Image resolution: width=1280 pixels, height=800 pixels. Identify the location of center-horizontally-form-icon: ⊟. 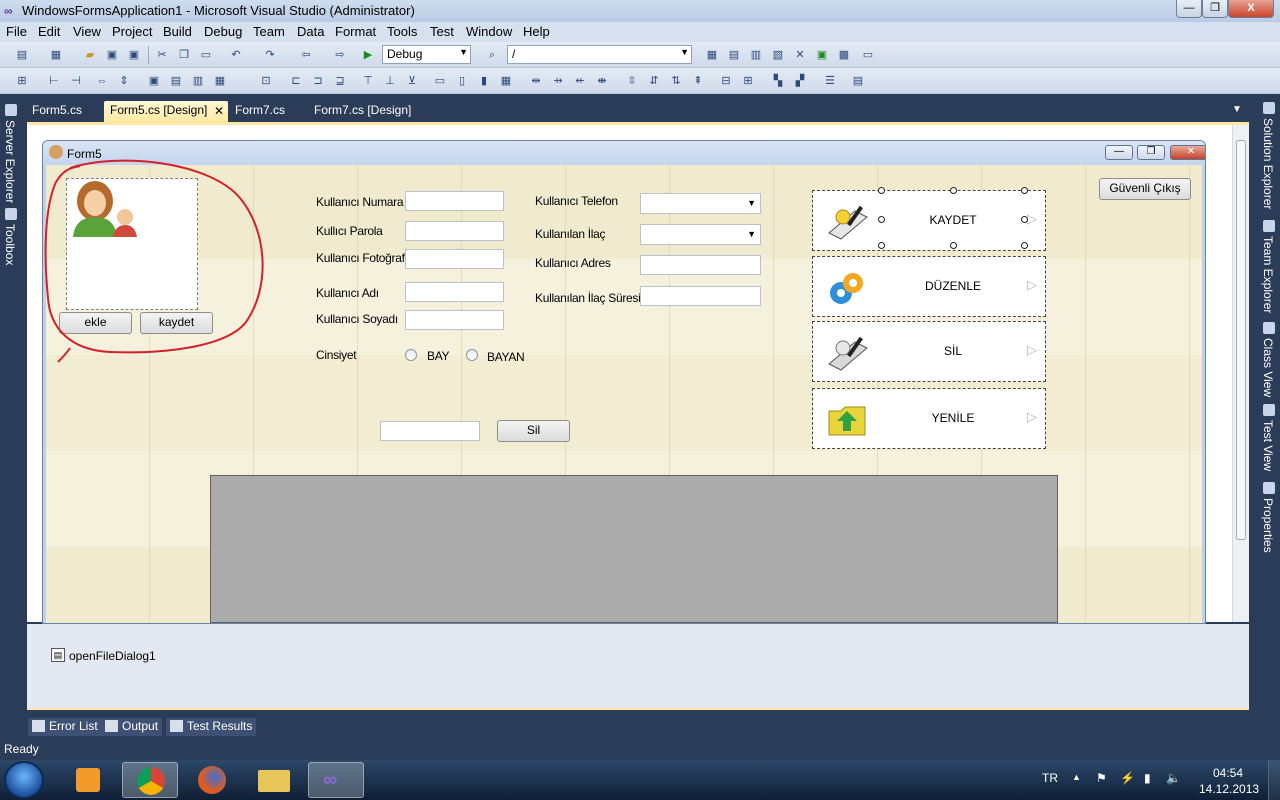
(726, 81).